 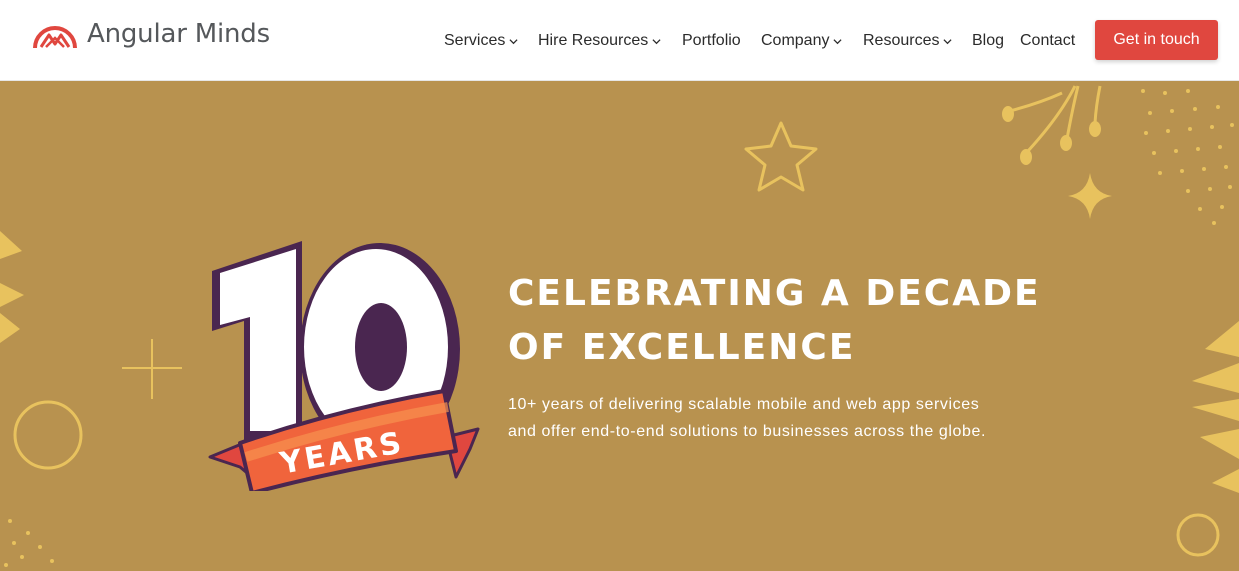 What do you see at coordinates (901, 40) in the screenshot?
I see `nav-item-label: Resources` at bounding box center [901, 40].